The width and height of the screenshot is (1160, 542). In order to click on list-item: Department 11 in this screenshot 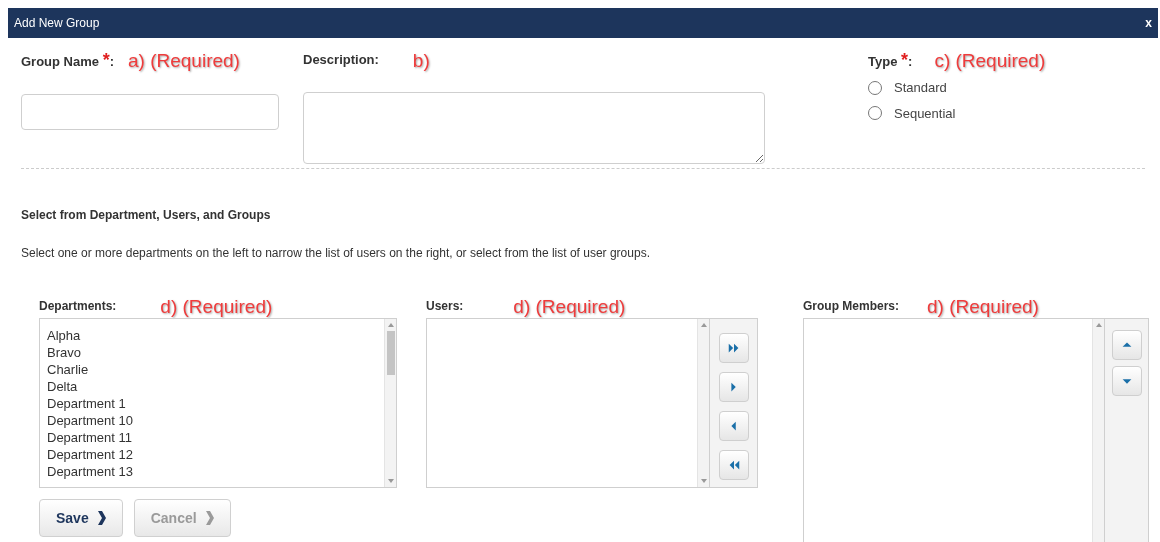, I will do `click(215, 437)`.